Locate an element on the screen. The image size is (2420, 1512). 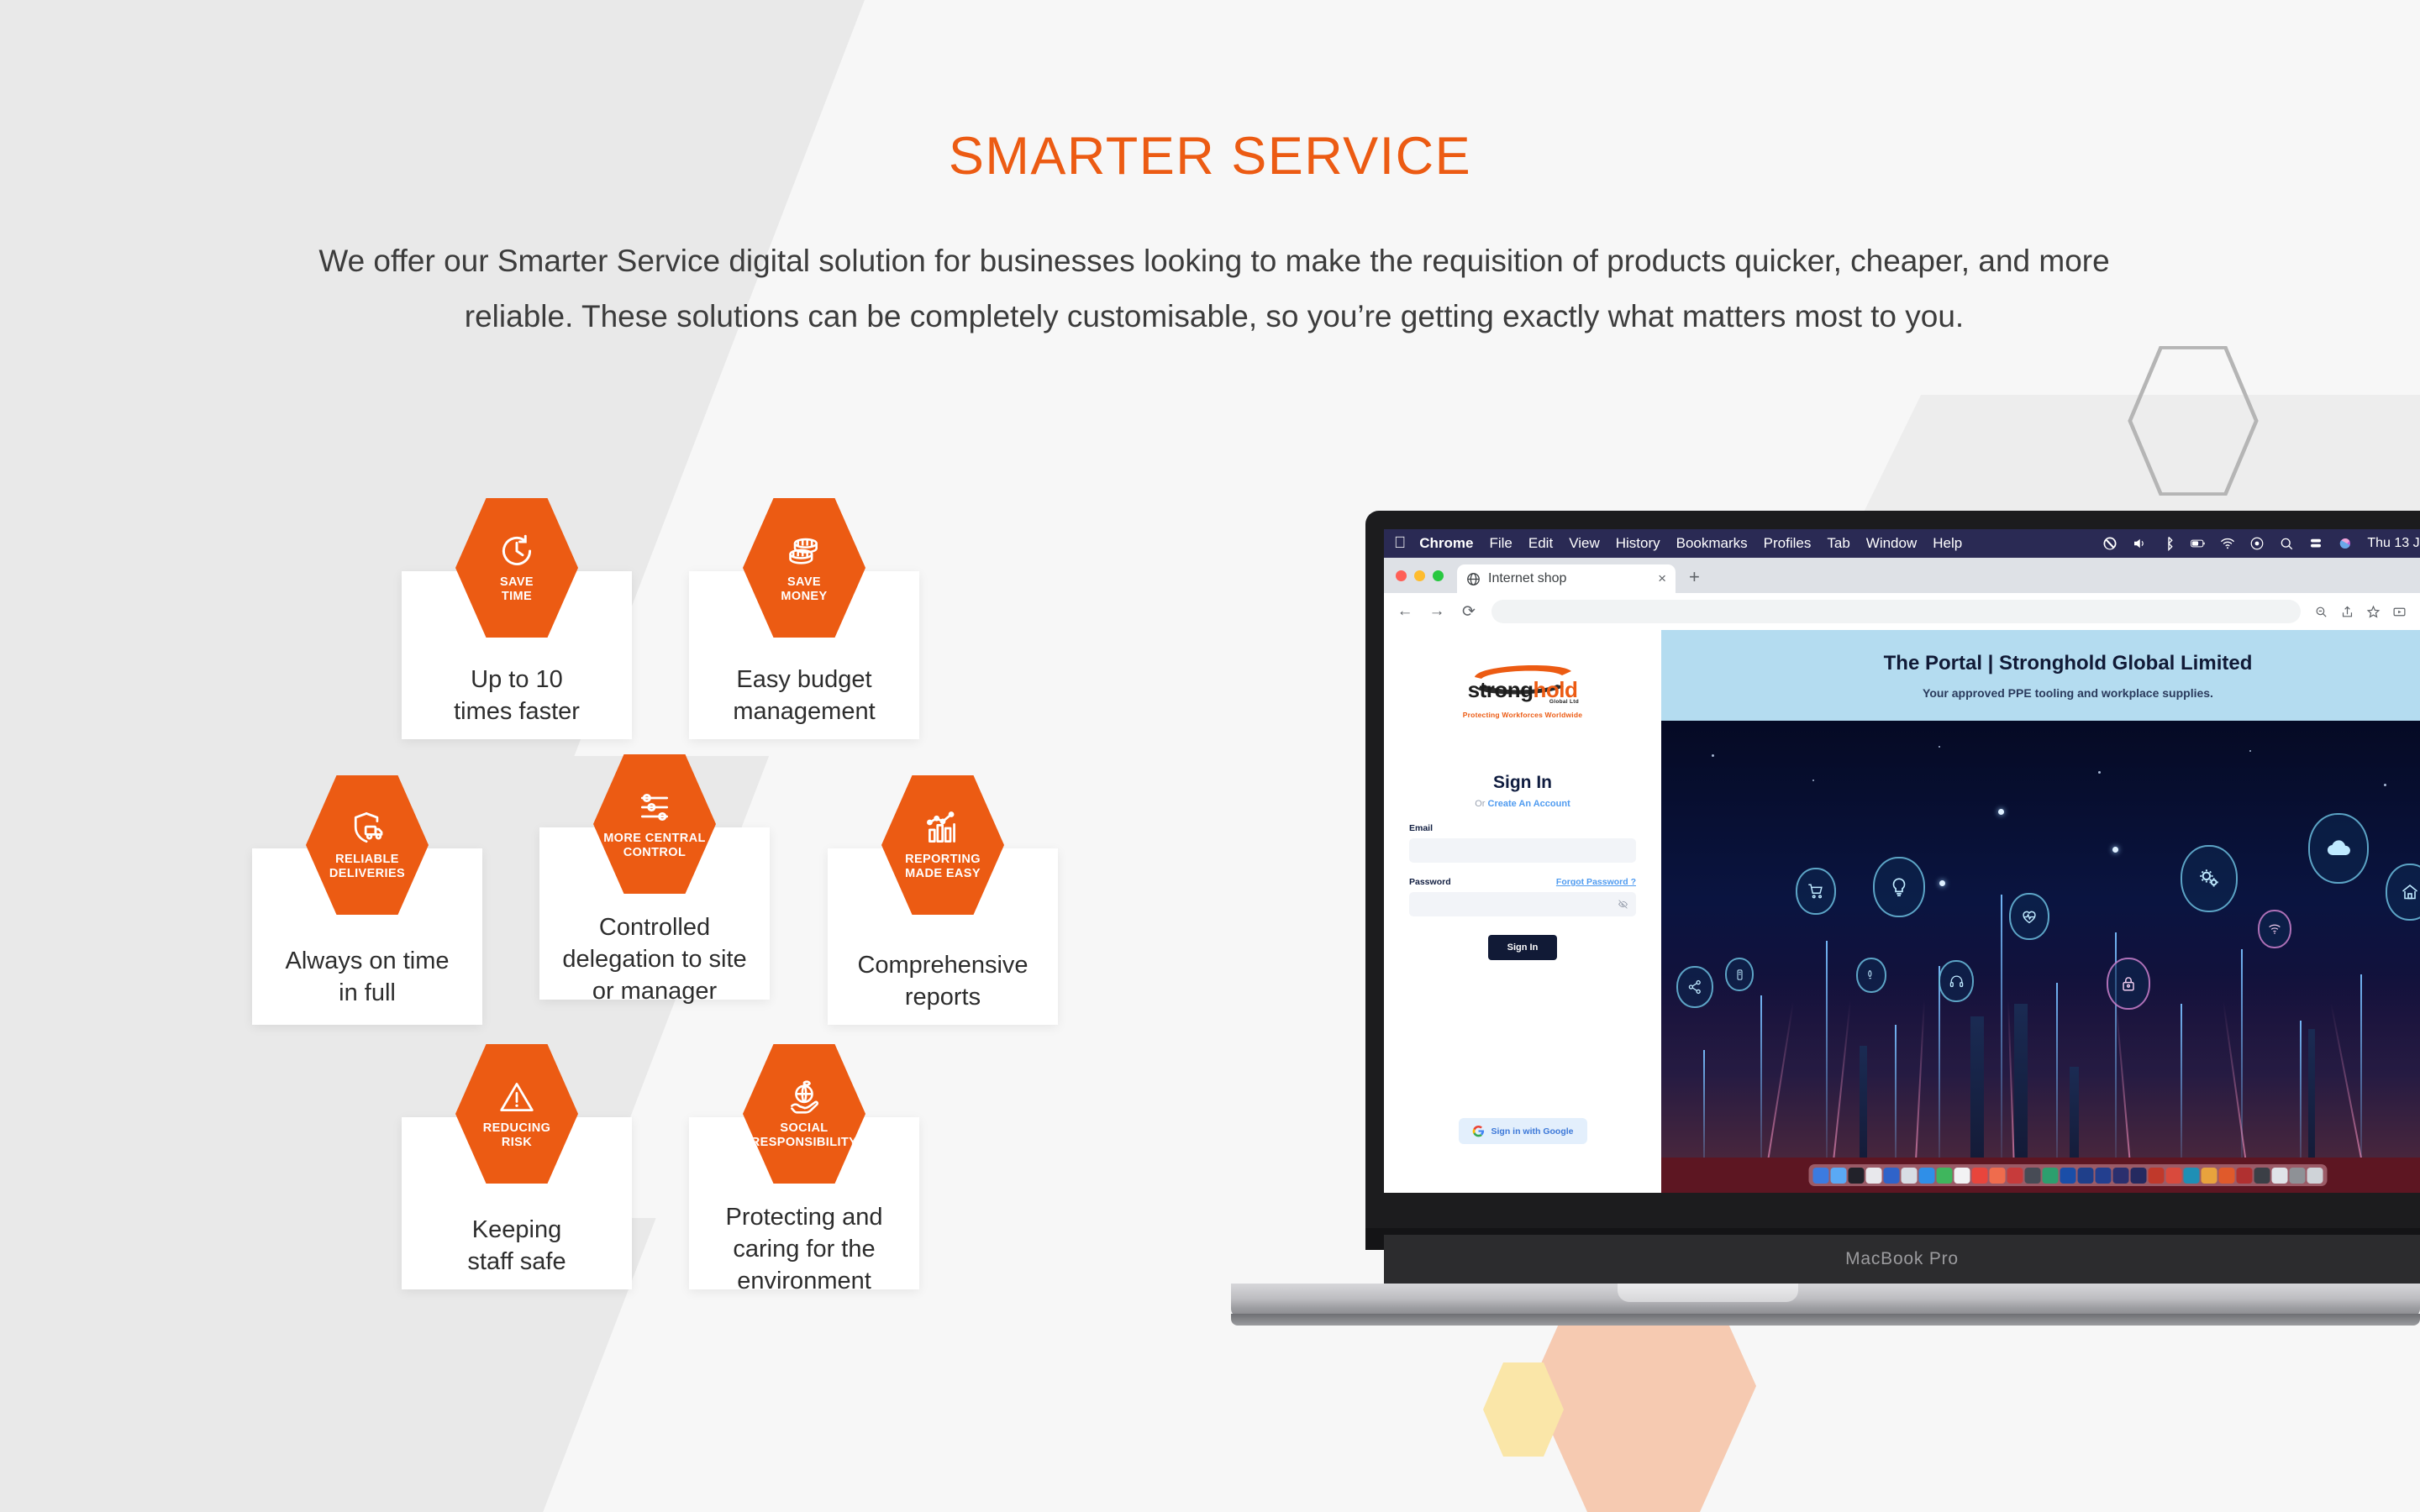
media-control-icon is located at coordinates (2399, 612).